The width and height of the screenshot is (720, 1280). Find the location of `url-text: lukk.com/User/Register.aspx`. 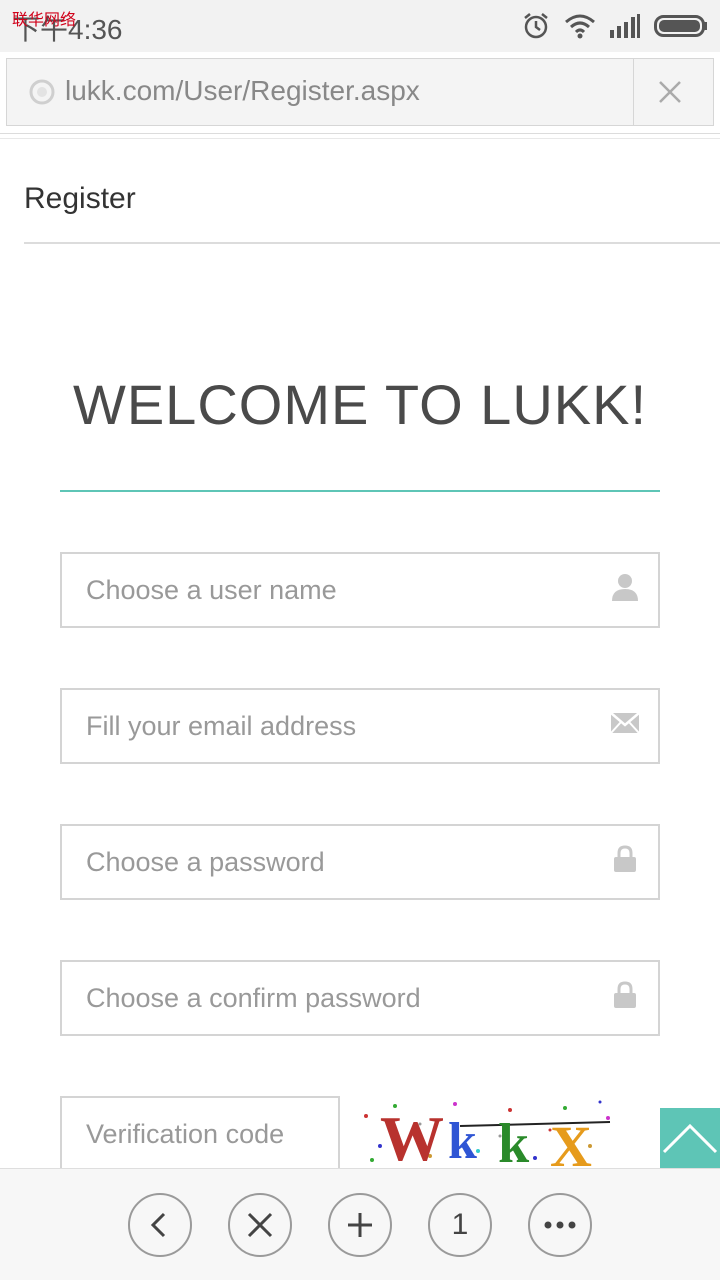

url-text: lukk.com/User/Register.aspx is located at coordinates (242, 91).